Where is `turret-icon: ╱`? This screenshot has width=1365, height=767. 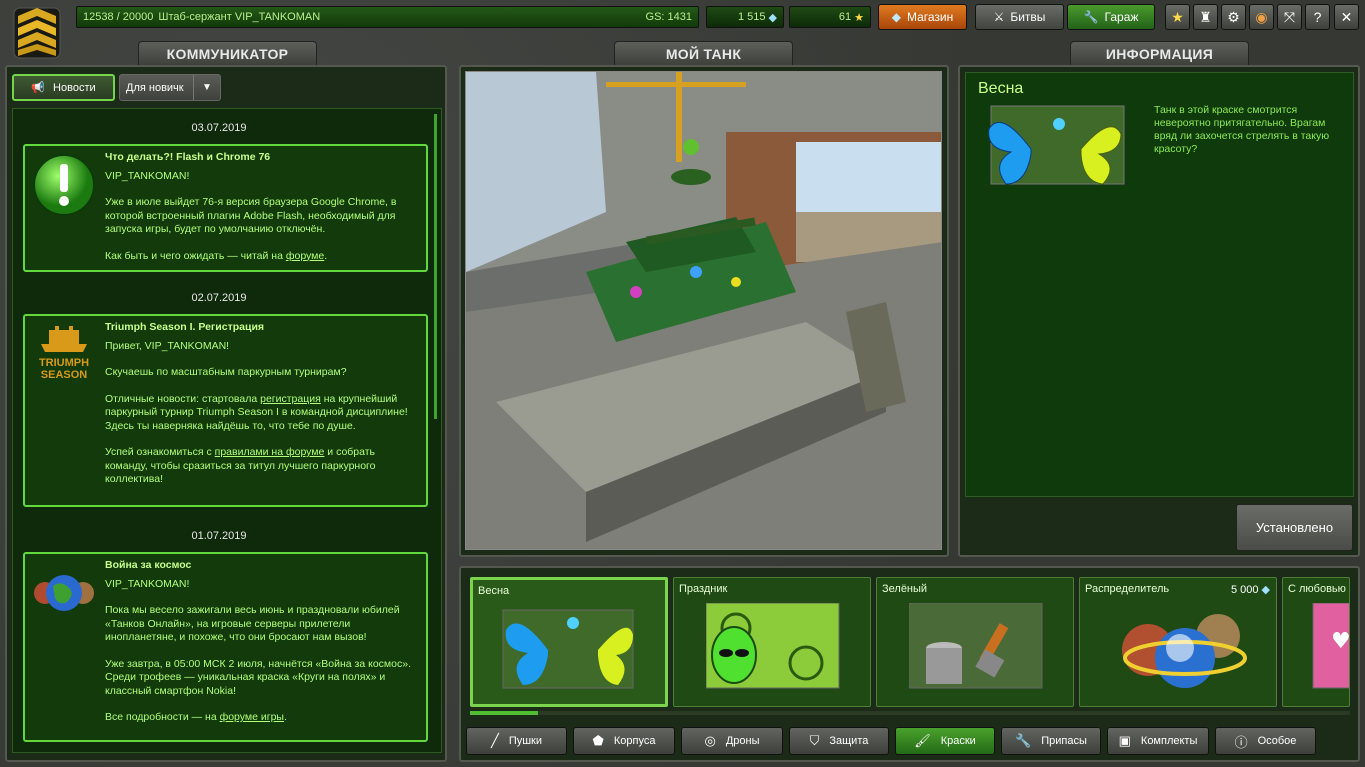 turret-icon: ╱ is located at coordinates (494, 740).